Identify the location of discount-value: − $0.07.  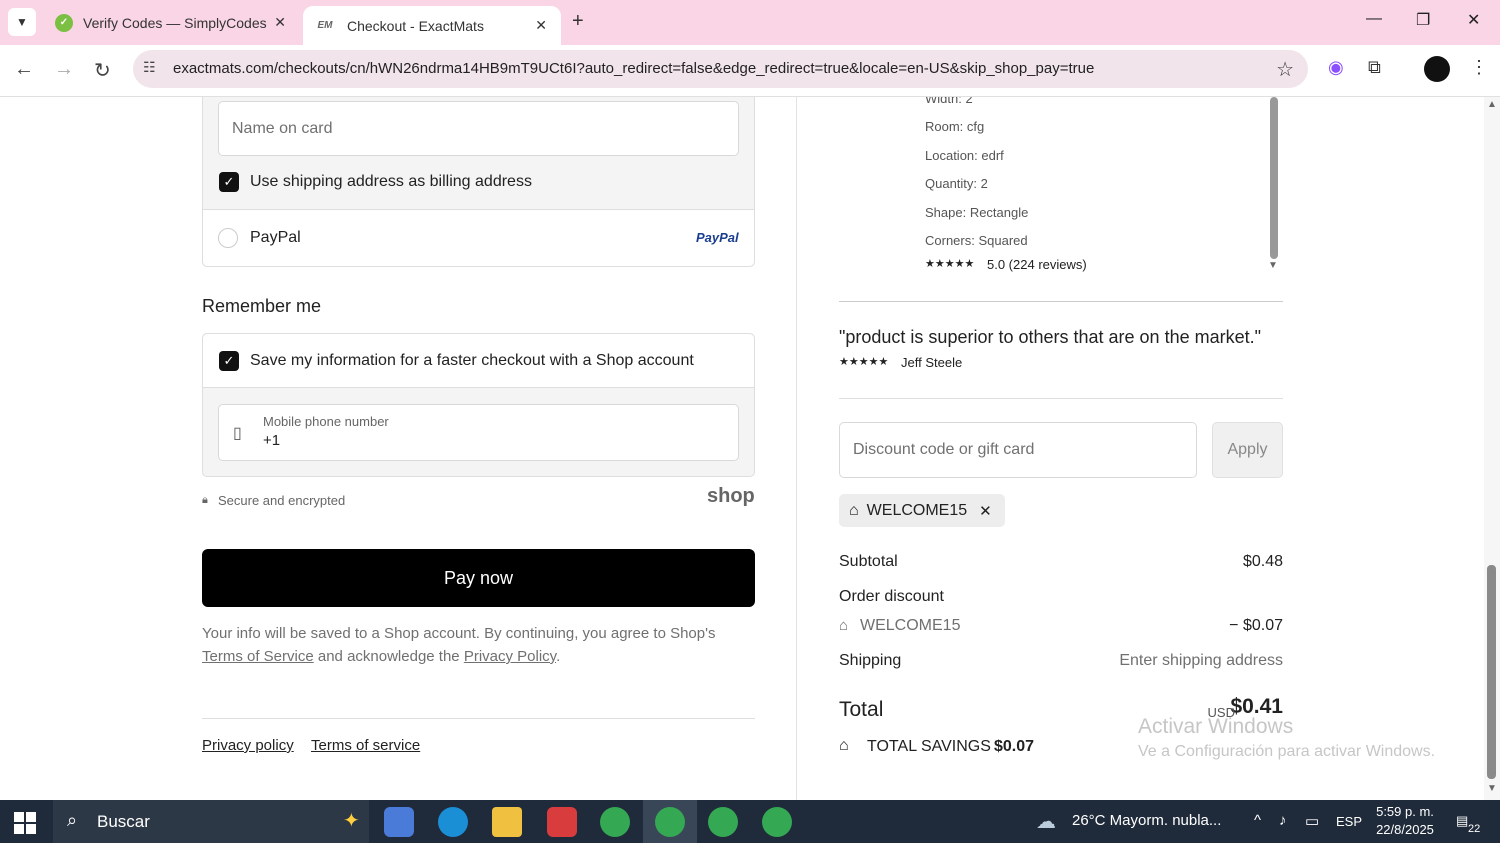
(1256, 625).